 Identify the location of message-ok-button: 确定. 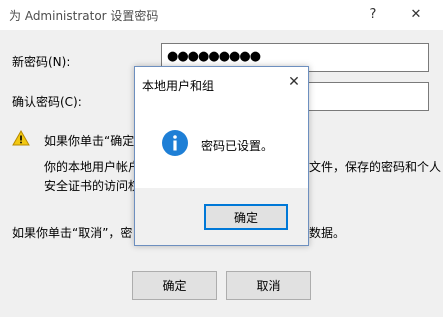
(246, 217).